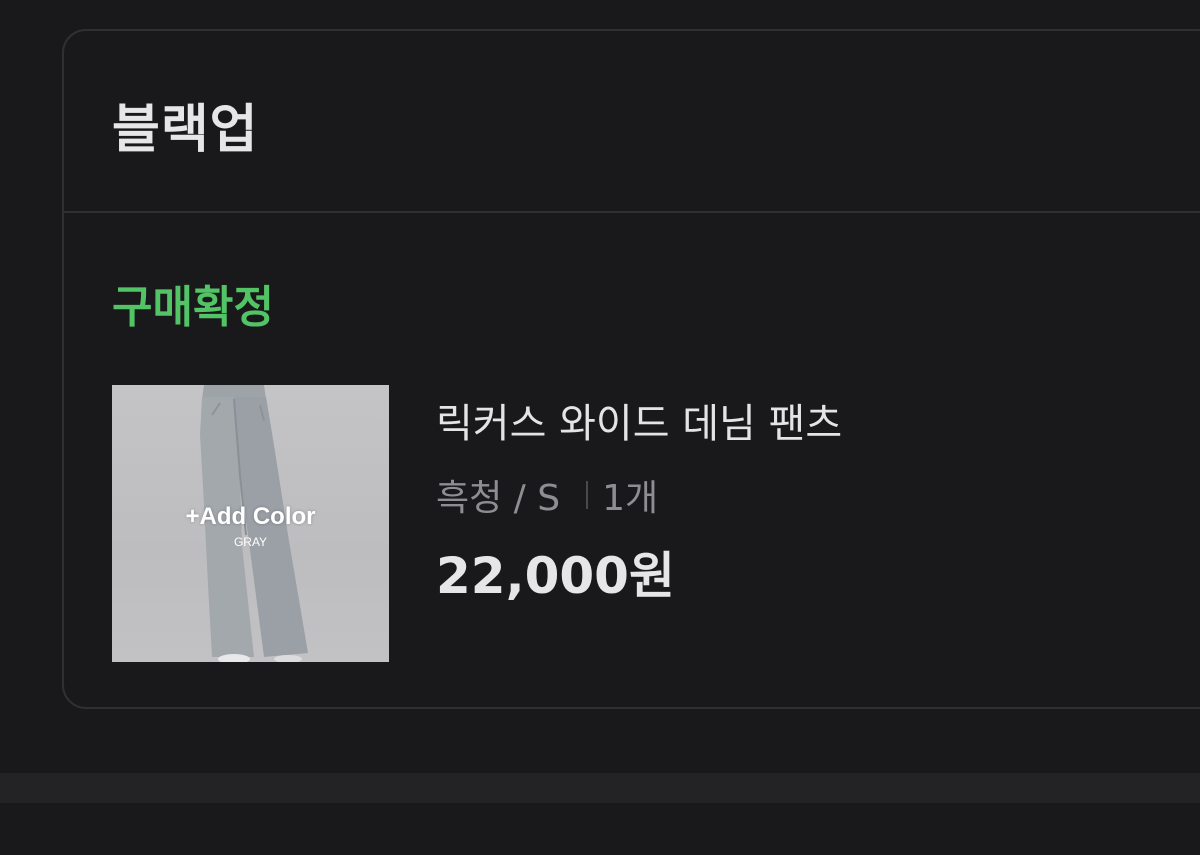  What do you see at coordinates (250, 542) in the screenshot?
I see `thumbnail-overlay-subtitle: GRAY` at bounding box center [250, 542].